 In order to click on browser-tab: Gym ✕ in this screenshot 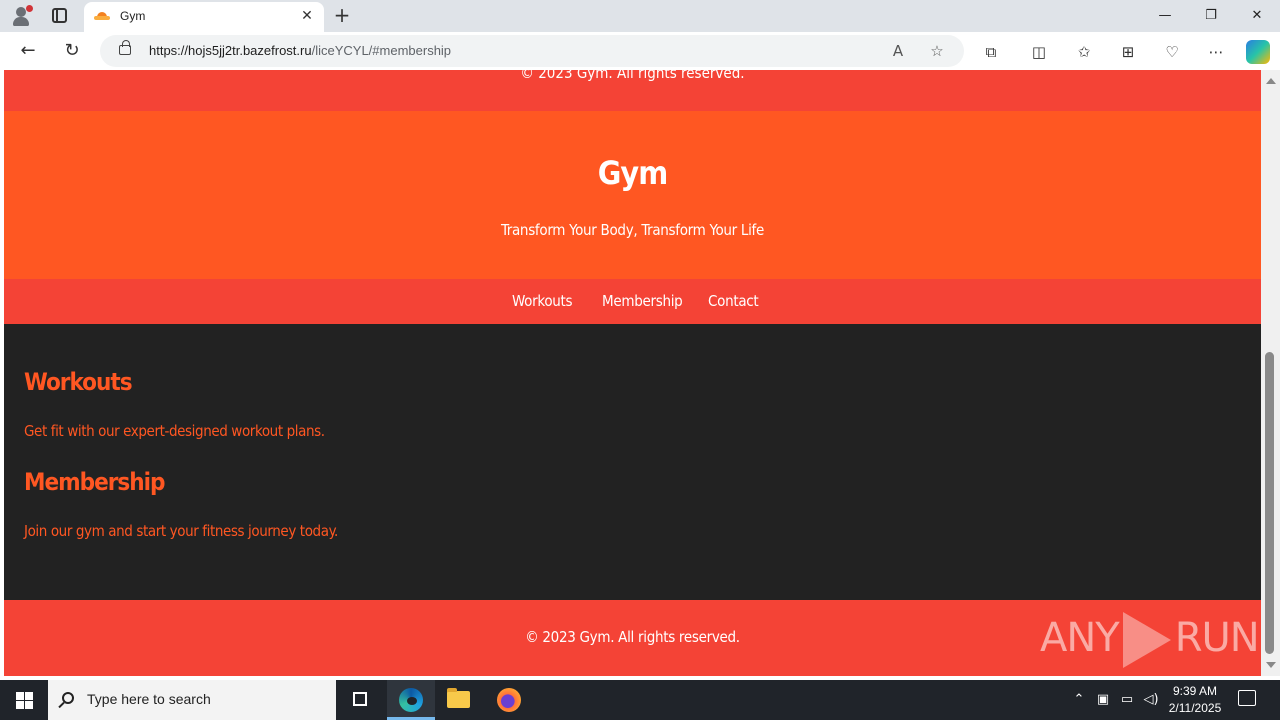, I will do `click(204, 17)`.